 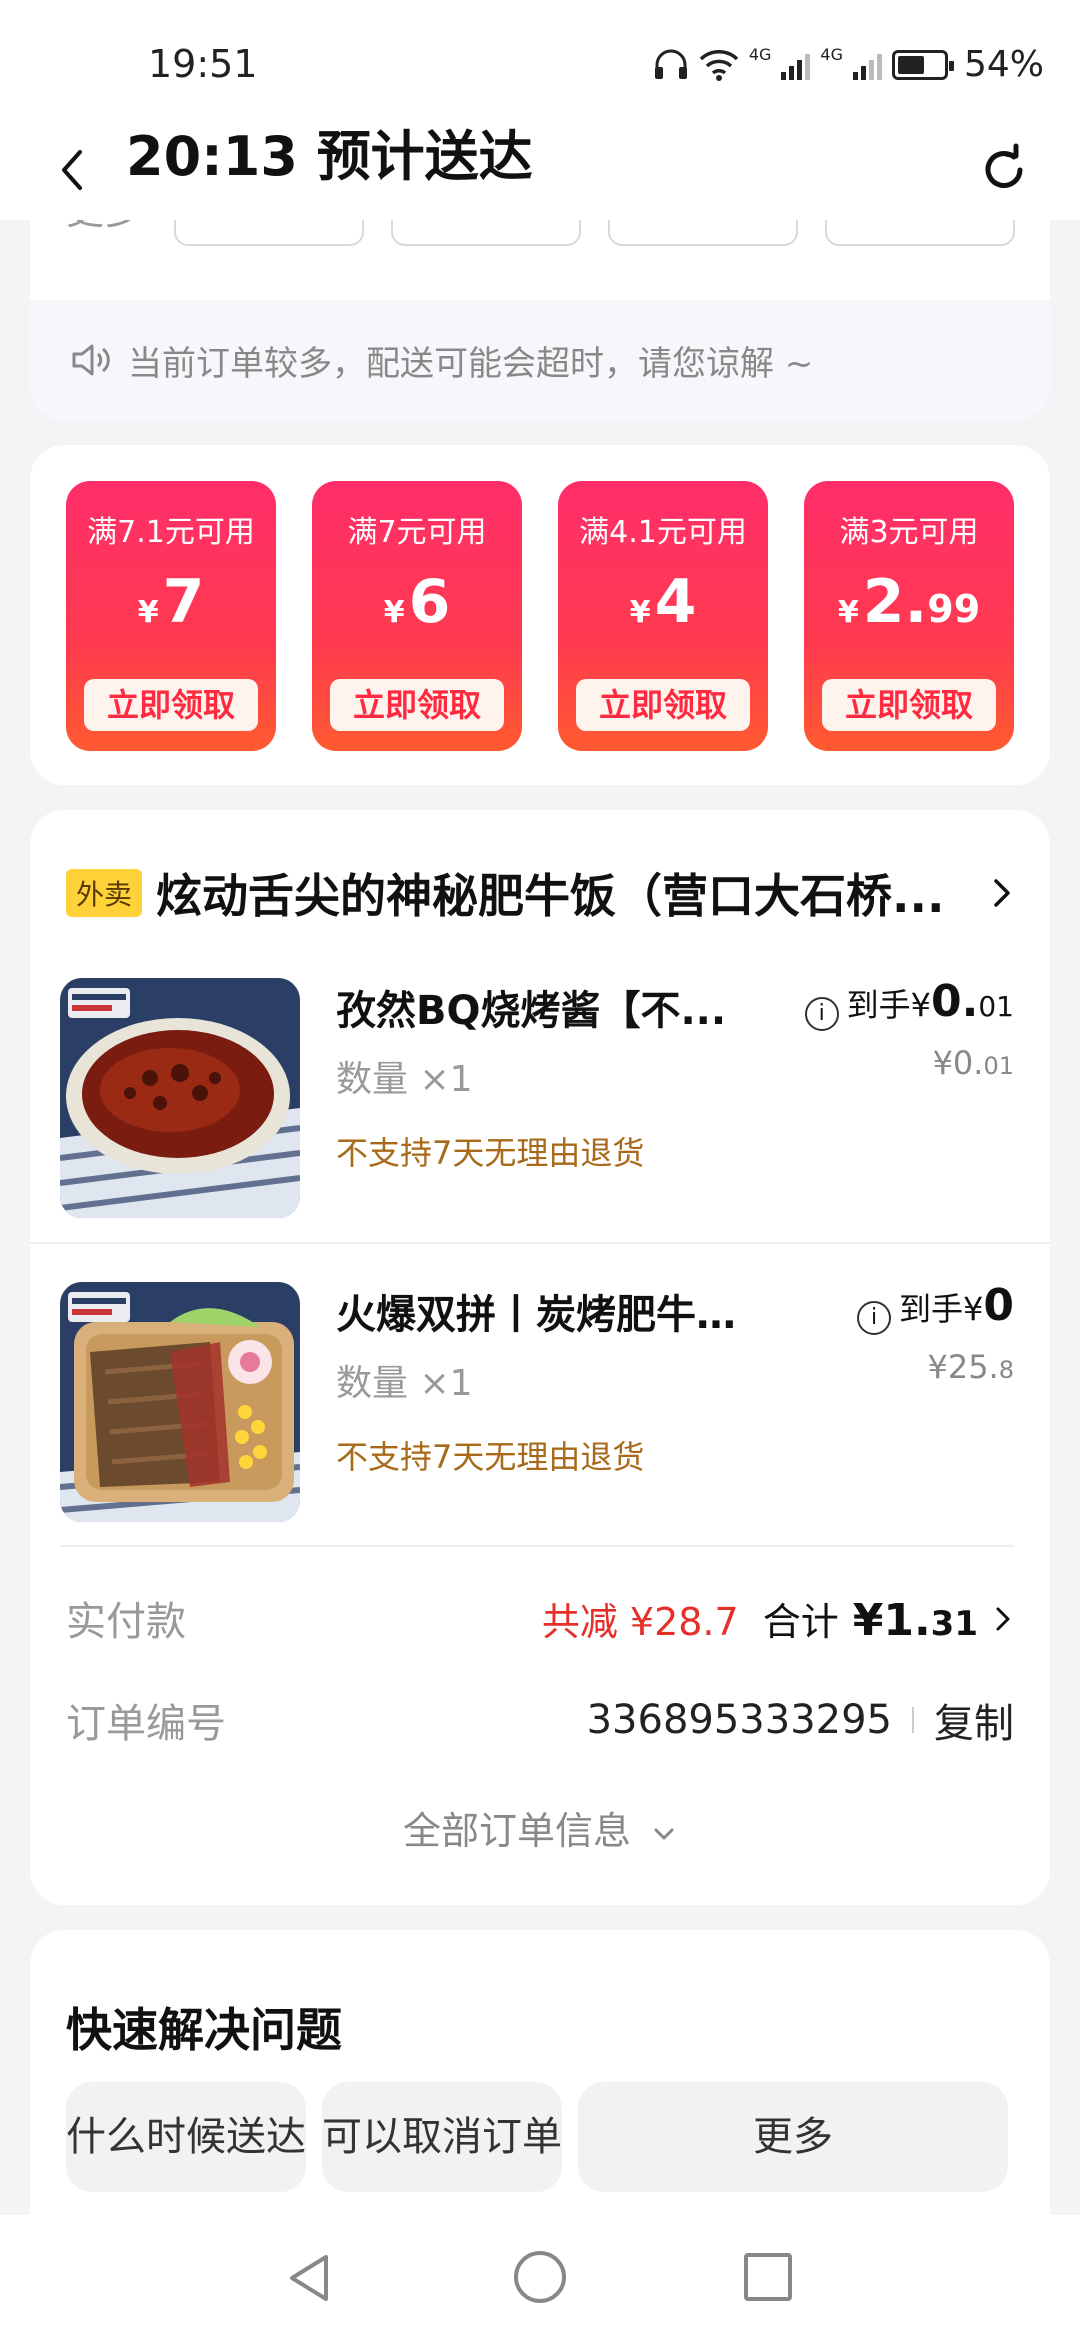 I want to click on refresh-icon, so click(x=1004, y=170).